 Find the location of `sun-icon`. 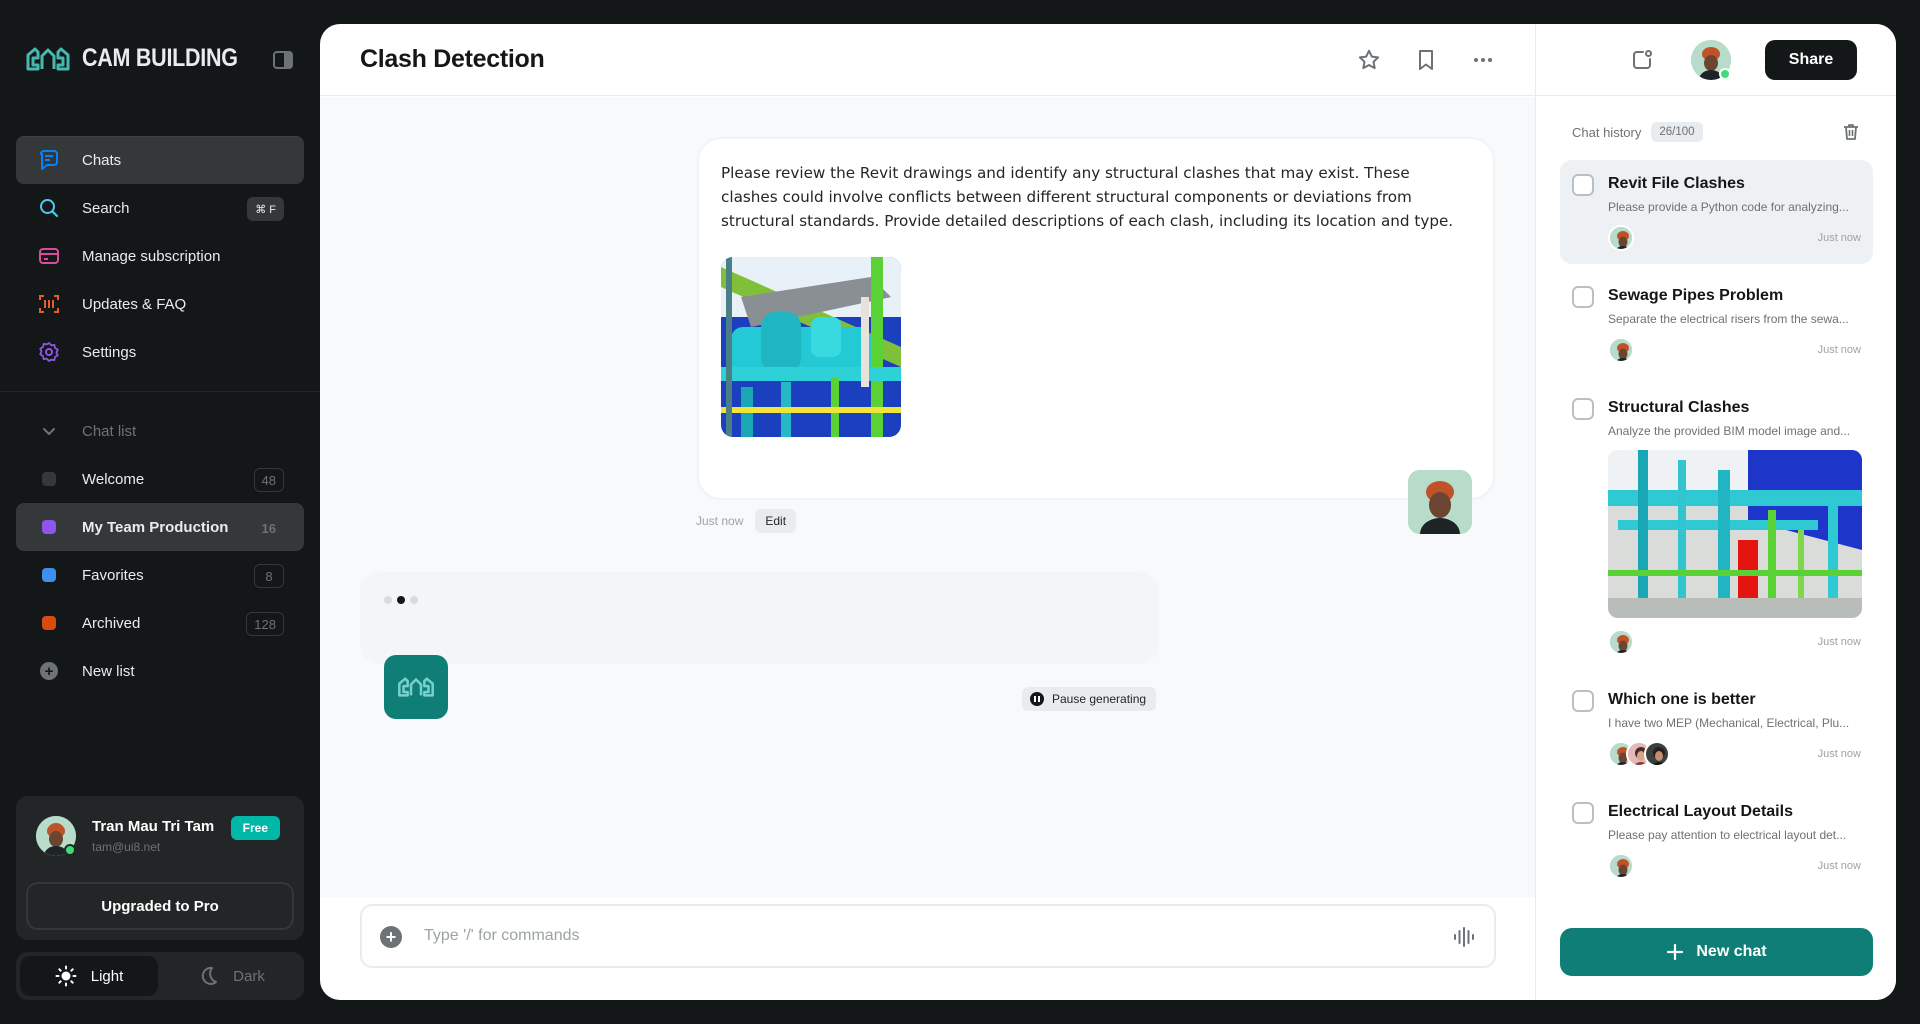

sun-icon is located at coordinates (66, 976).